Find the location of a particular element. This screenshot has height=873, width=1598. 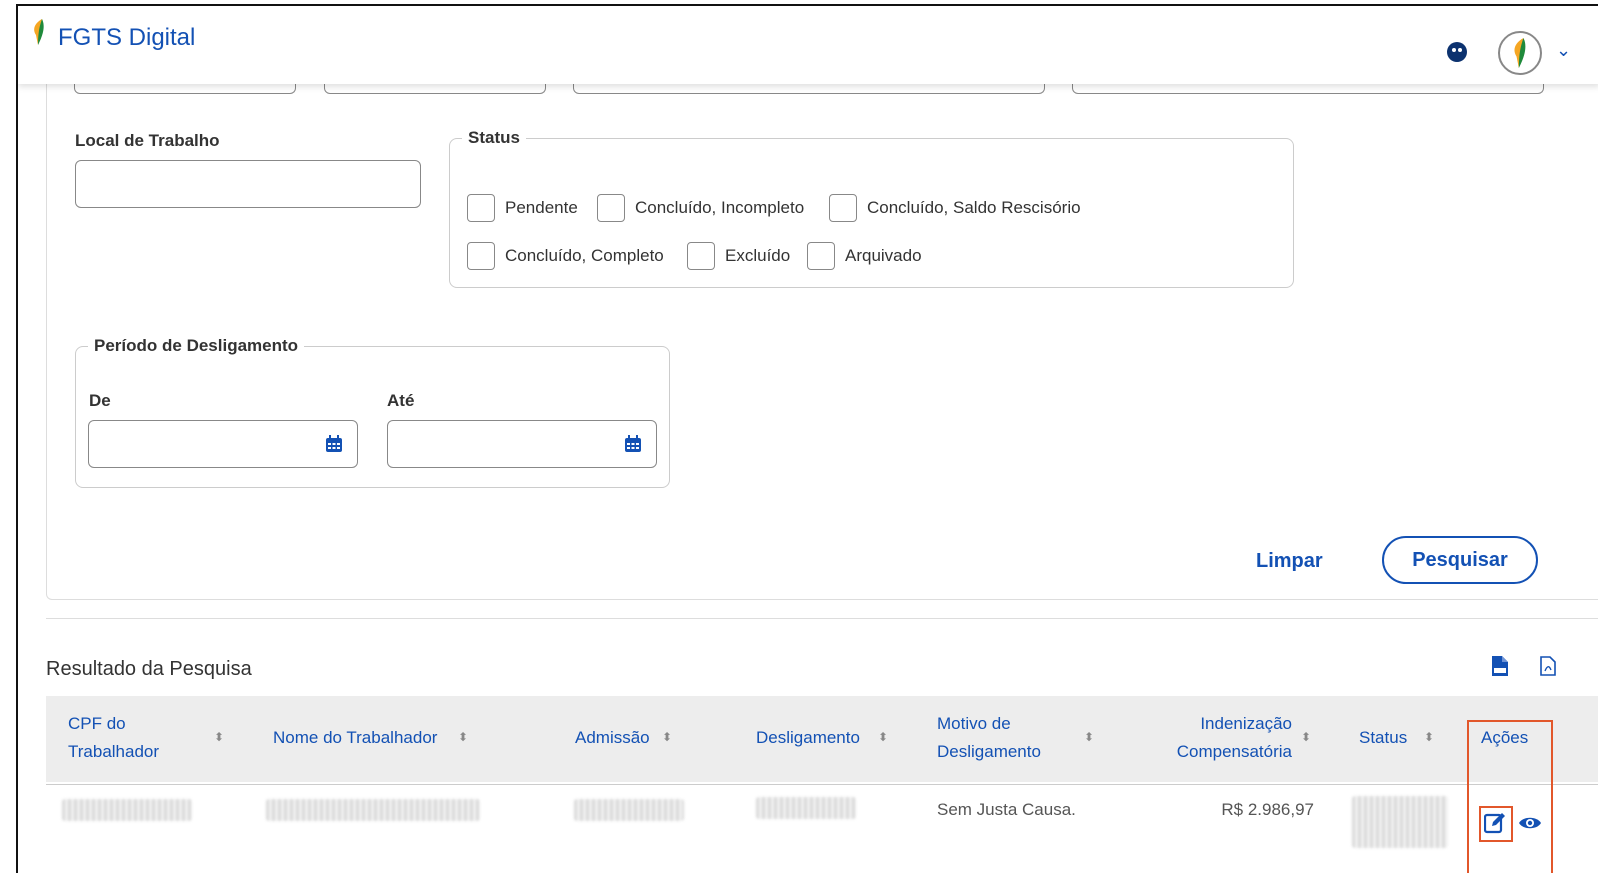

ate-label: Até is located at coordinates (401, 400).